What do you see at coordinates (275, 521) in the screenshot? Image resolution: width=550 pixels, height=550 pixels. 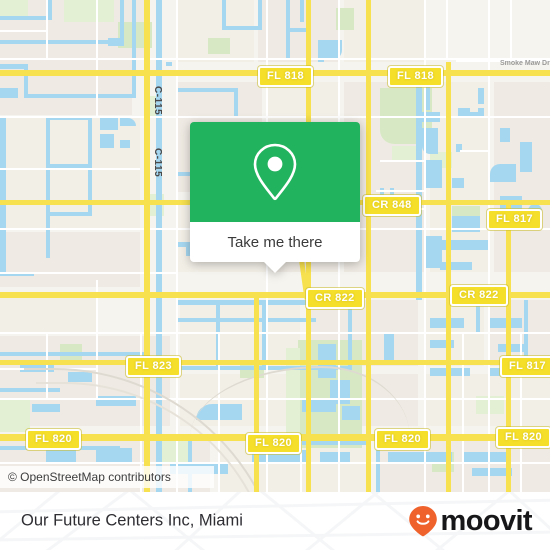 I see `page-footer: Our Future Centers Inc, Miami moovit` at bounding box center [275, 521].